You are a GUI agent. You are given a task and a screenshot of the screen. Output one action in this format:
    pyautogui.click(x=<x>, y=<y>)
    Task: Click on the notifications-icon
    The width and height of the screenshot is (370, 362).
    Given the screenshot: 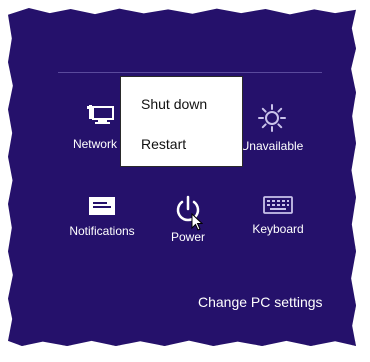 What is the action you would take?
    pyautogui.click(x=102, y=206)
    